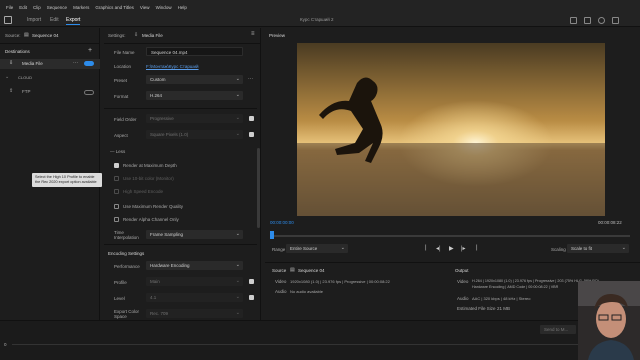 The image size is (640, 360). What do you see at coordinates (587, 20) in the screenshot?
I see `quick-export-icon` at bounding box center [587, 20].